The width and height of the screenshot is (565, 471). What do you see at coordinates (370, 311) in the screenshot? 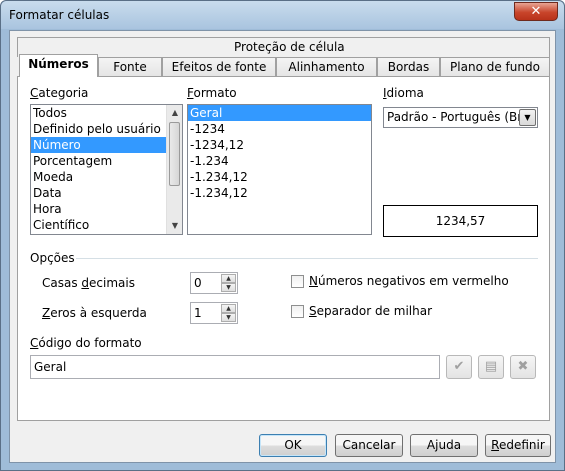
I see `separador-milhar-label: Separador de milhar` at bounding box center [370, 311].